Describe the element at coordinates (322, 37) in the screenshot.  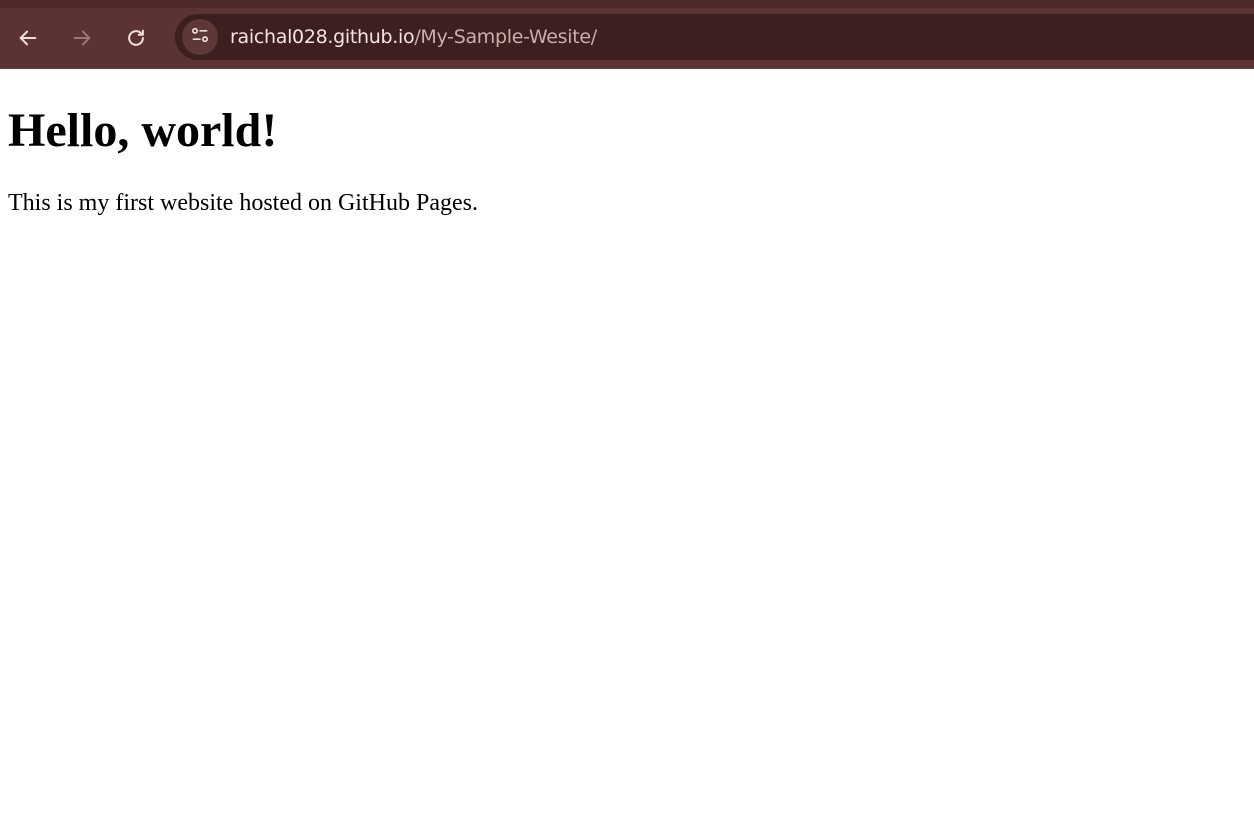
I see `url-host: raichal028.github.io` at that location.